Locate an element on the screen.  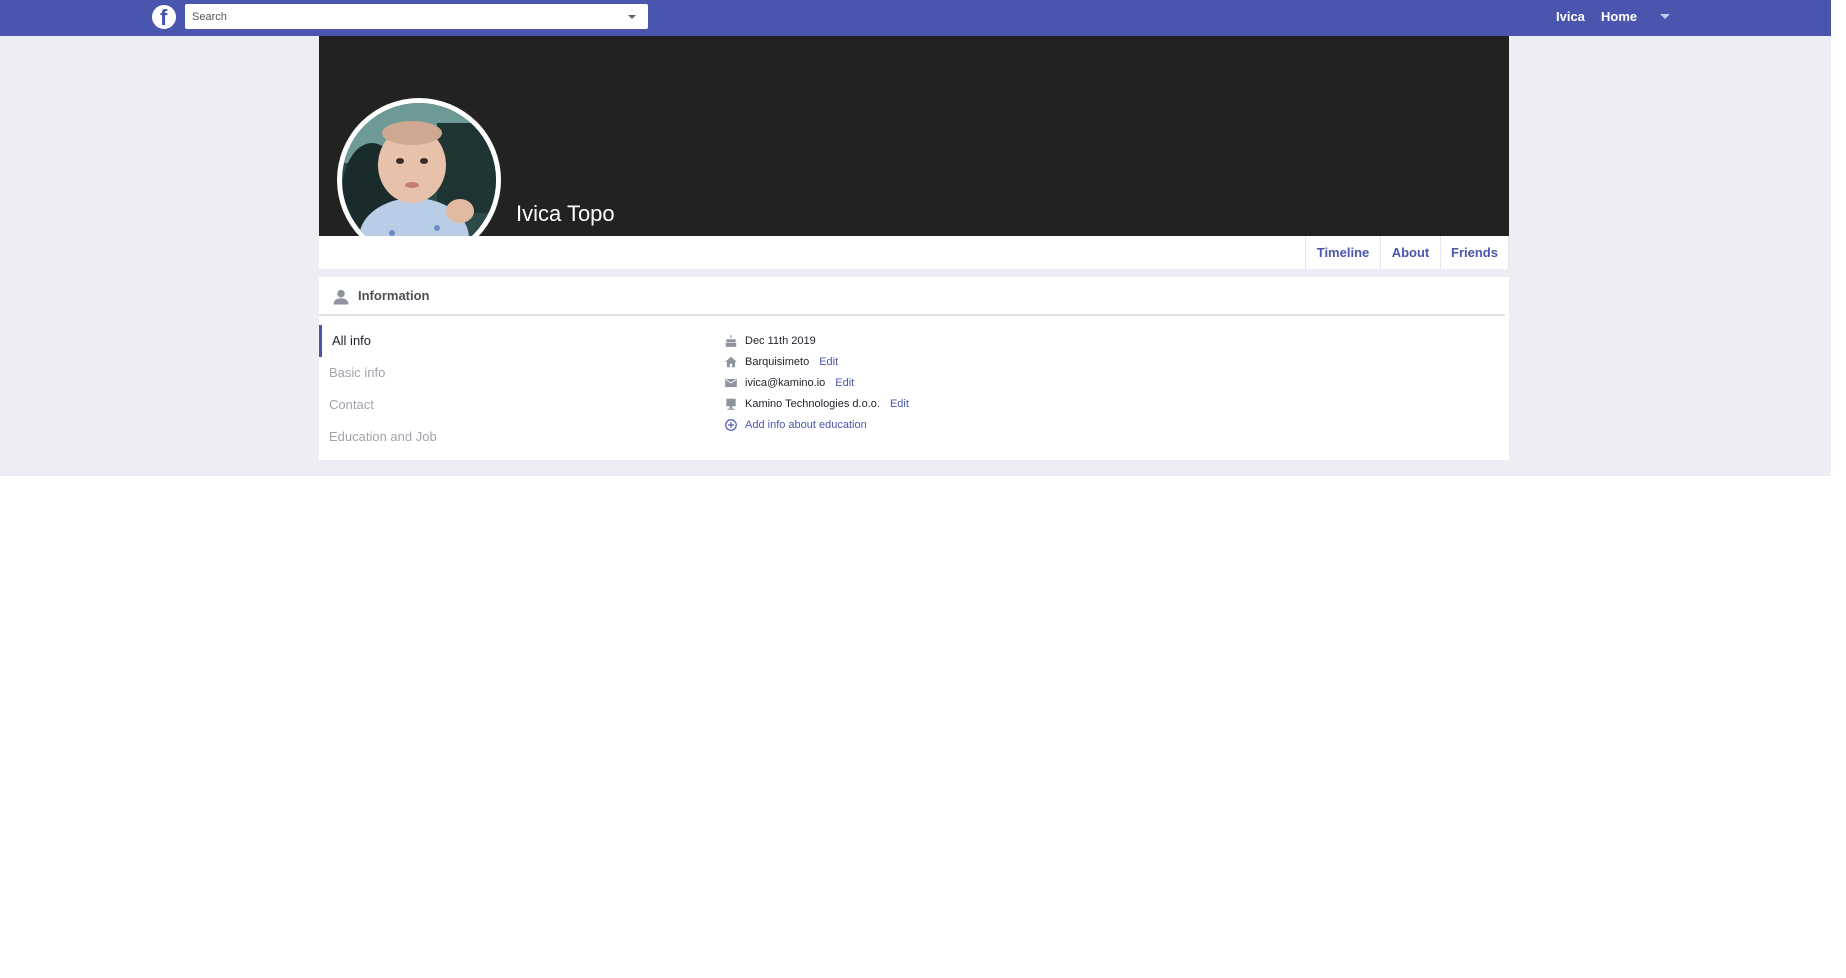
top-bar: f Ivica Home is located at coordinates (915, 18).